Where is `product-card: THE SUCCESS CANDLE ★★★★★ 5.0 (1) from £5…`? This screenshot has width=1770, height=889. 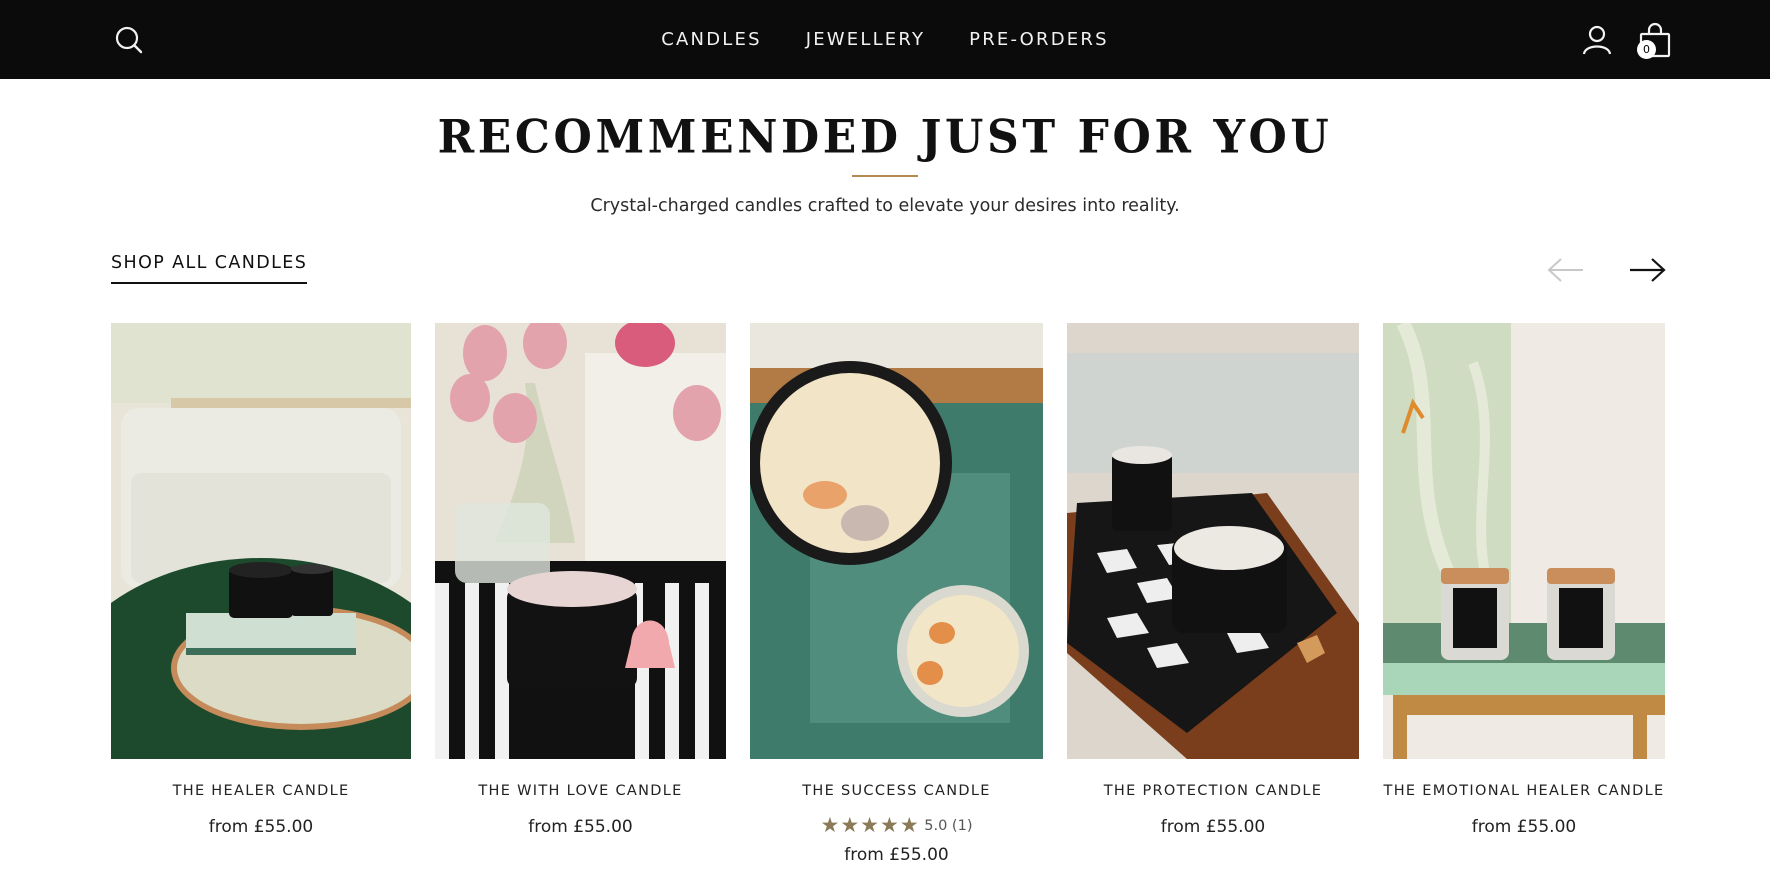
product-card: THE SUCCESS CANDLE ★★★★★ 5.0 (1) from £5… is located at coordinates (896, 594).